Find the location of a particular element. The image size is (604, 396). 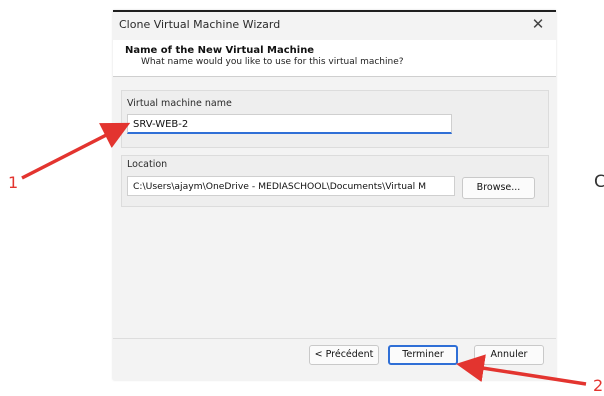

arrow-to-name-field is located at coordinates (76, 151).